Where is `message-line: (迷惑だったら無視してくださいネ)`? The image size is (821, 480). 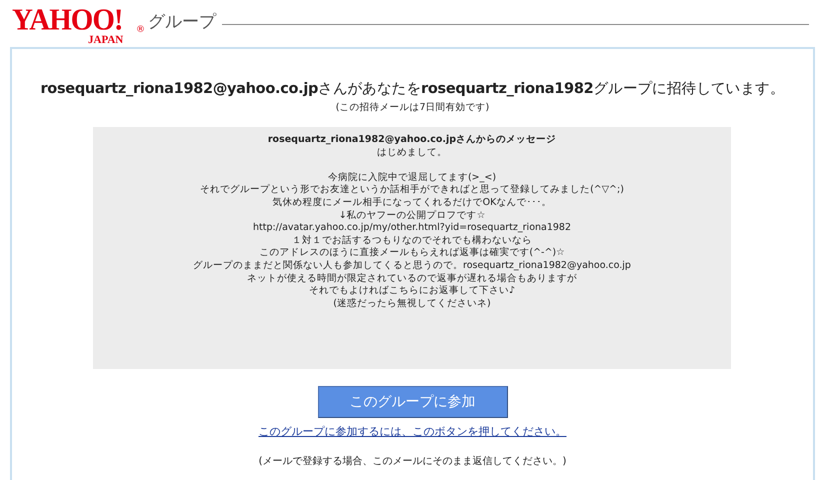
message-line: (迷惑だったら無視してくださいネ) is located at coordinates (412, 303).